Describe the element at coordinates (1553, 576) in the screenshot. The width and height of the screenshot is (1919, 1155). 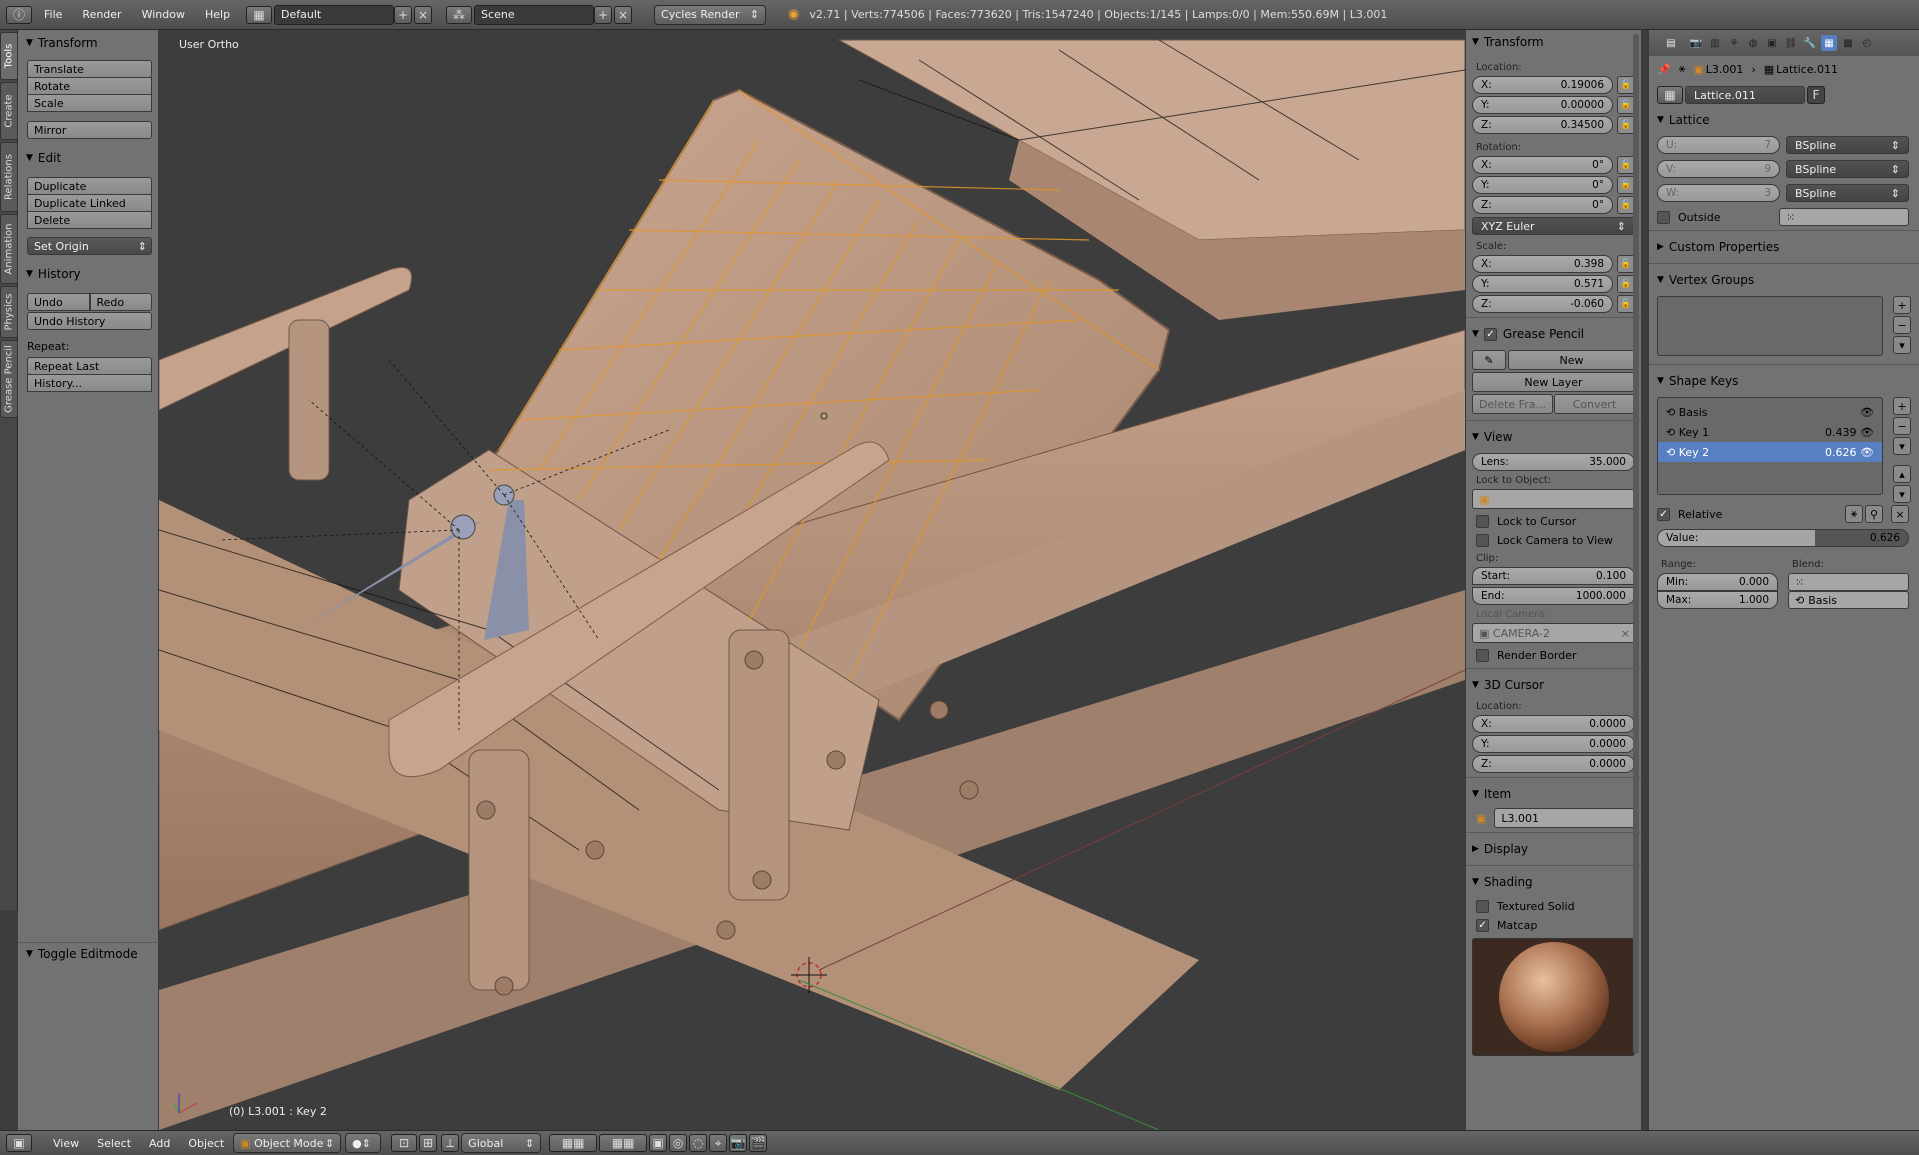
I see `clip-start-field: Start: 0.100` at that location.